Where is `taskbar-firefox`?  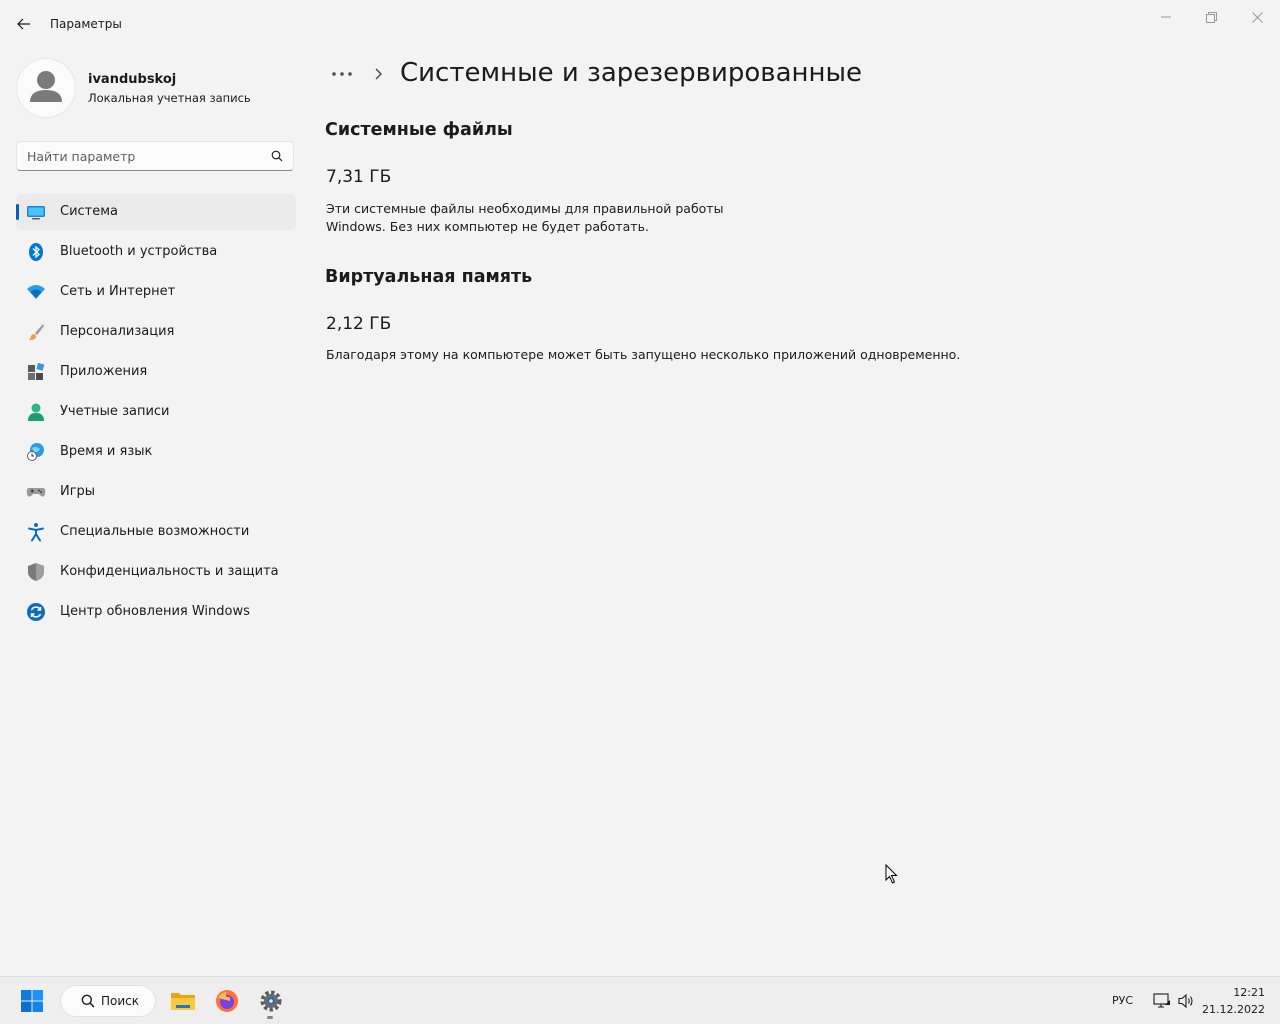 taskbar-firefox is located at coordinates (227, 1001).